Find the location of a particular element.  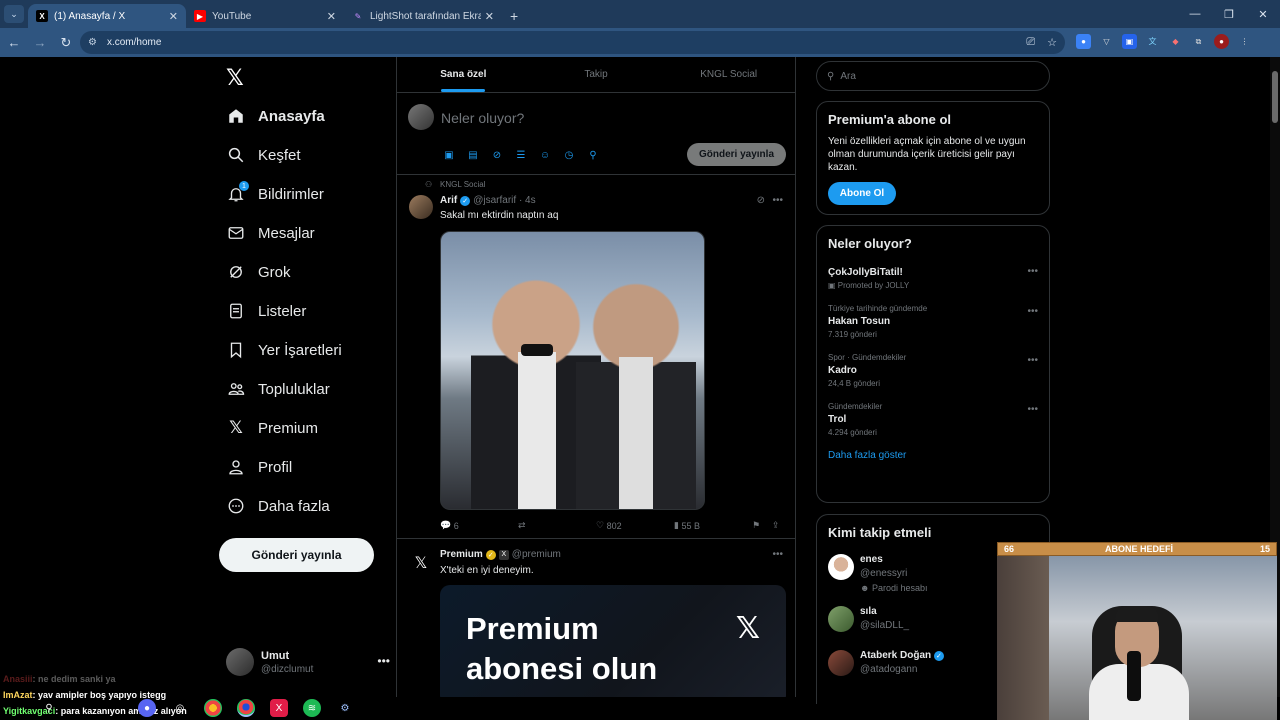

close-window-icon: ✕ is located at coordinates (1263, 14).